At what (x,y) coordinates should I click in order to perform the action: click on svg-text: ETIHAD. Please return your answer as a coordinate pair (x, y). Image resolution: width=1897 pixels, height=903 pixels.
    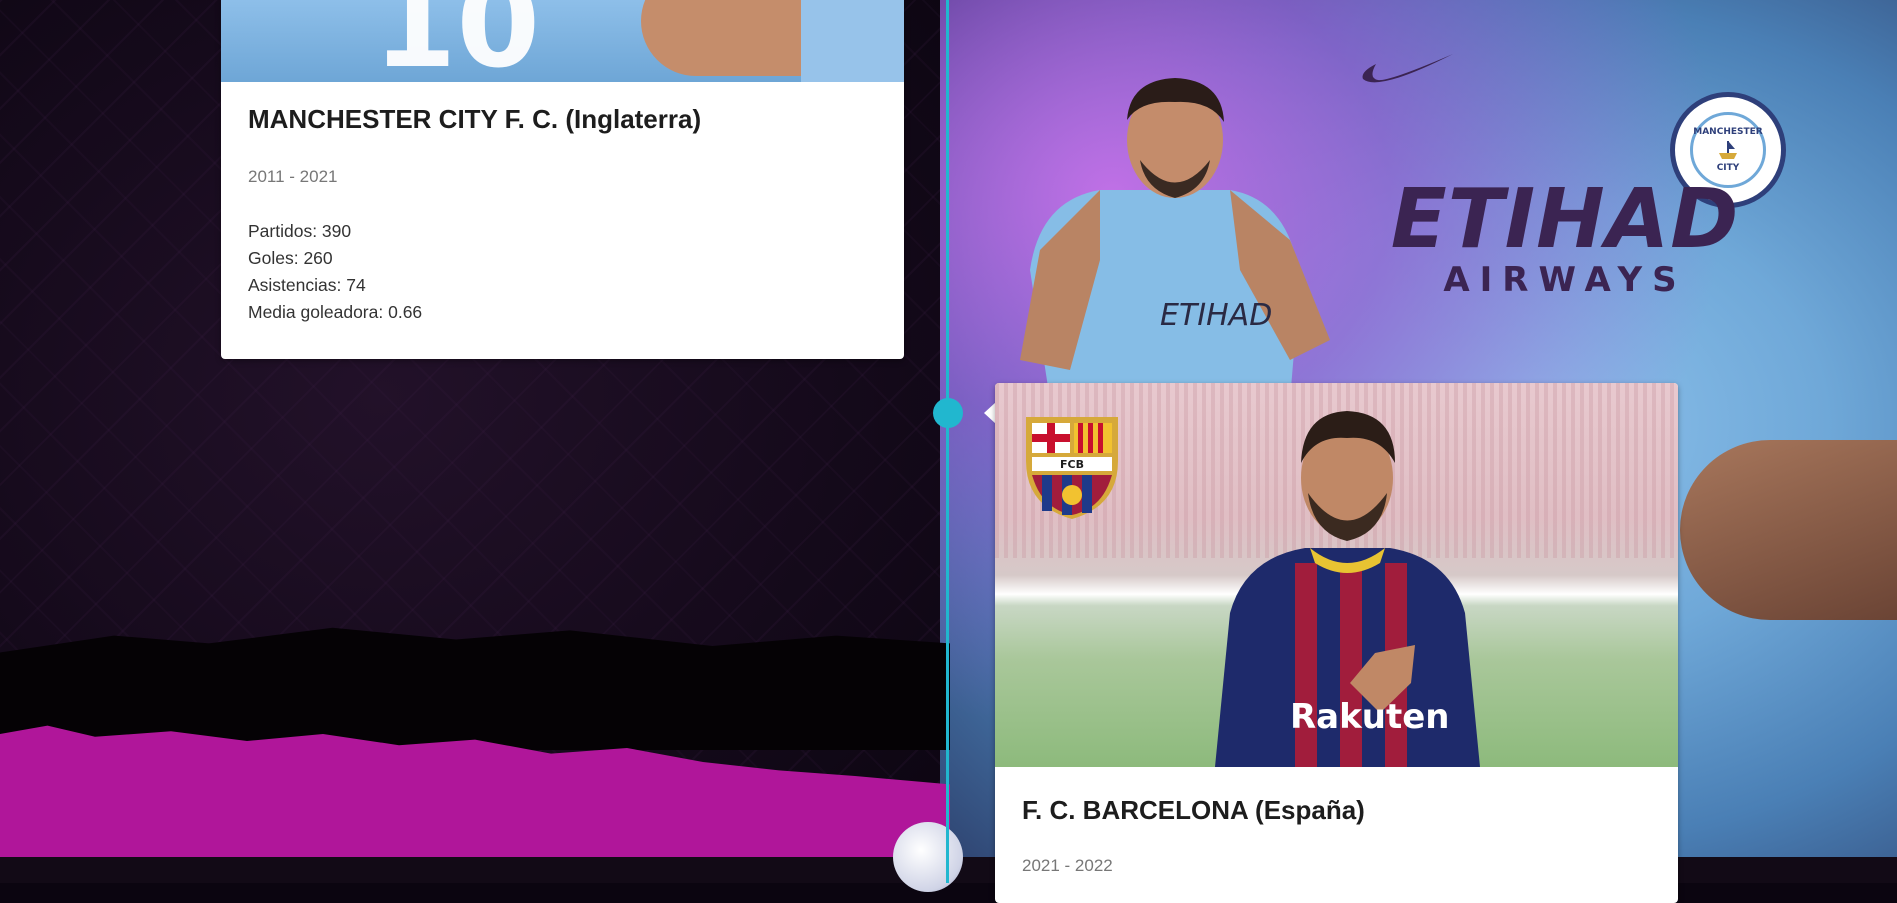
    Looking at the image, I should click on (1216, 315).